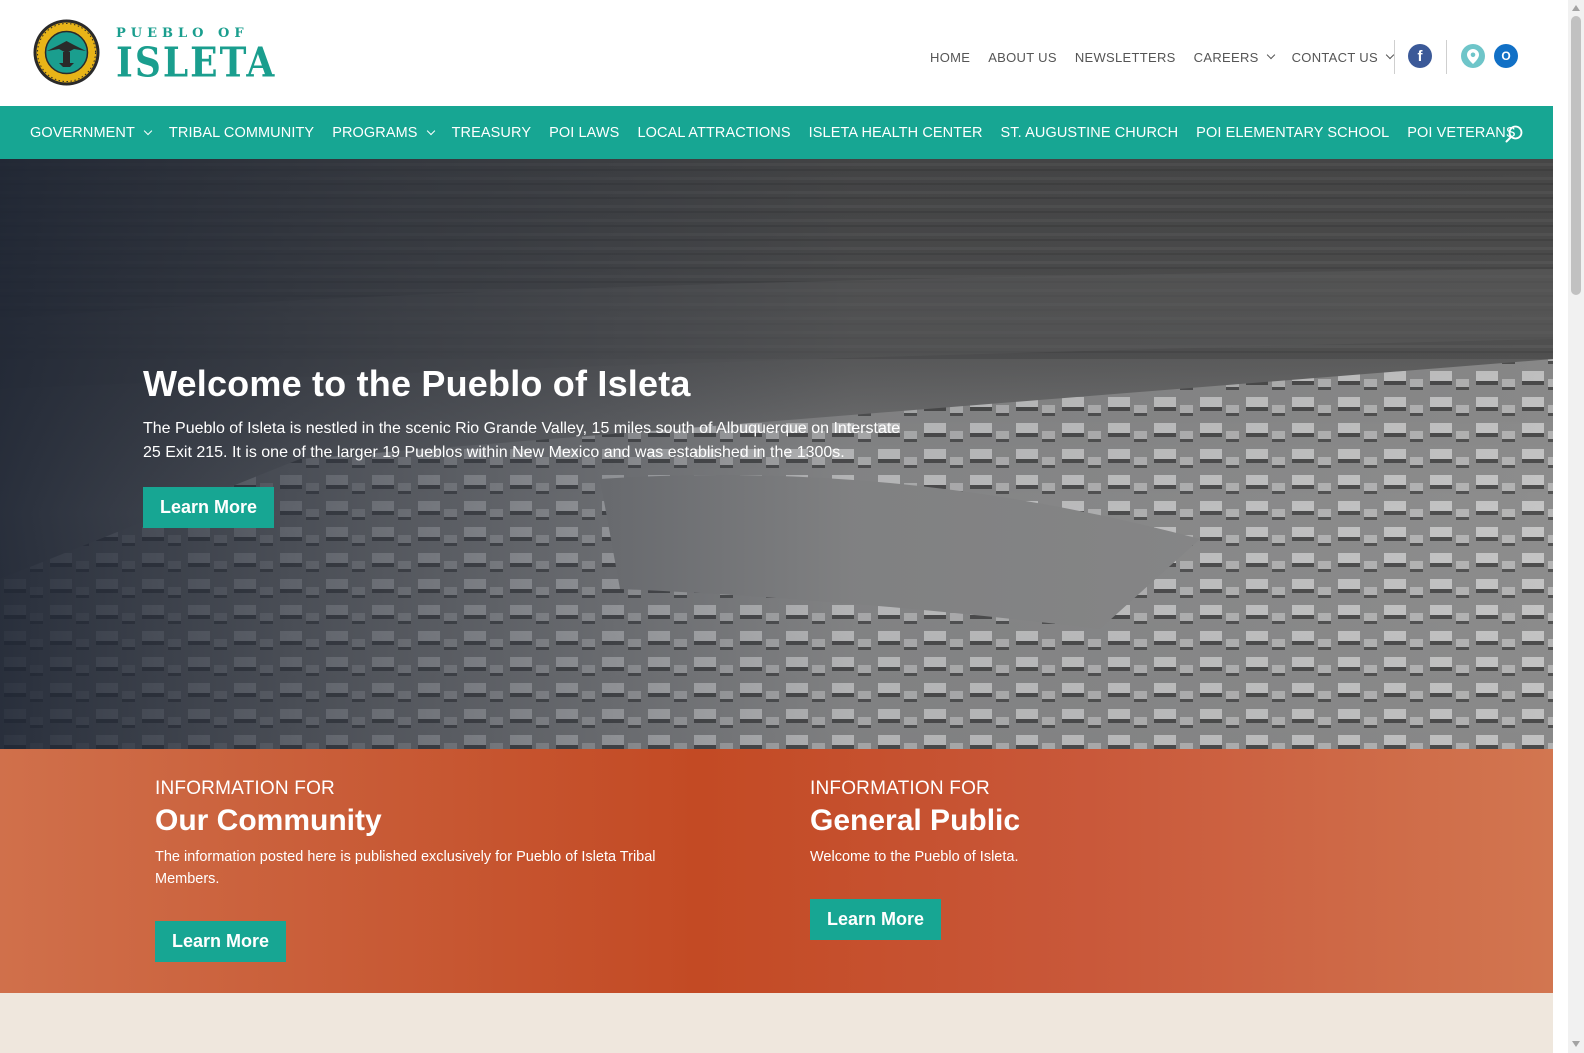  What do you see at coordinates (221, 941) in the screenshot?
I see `community-learn-more-button: Learn More` at bounding box center [221, 941].